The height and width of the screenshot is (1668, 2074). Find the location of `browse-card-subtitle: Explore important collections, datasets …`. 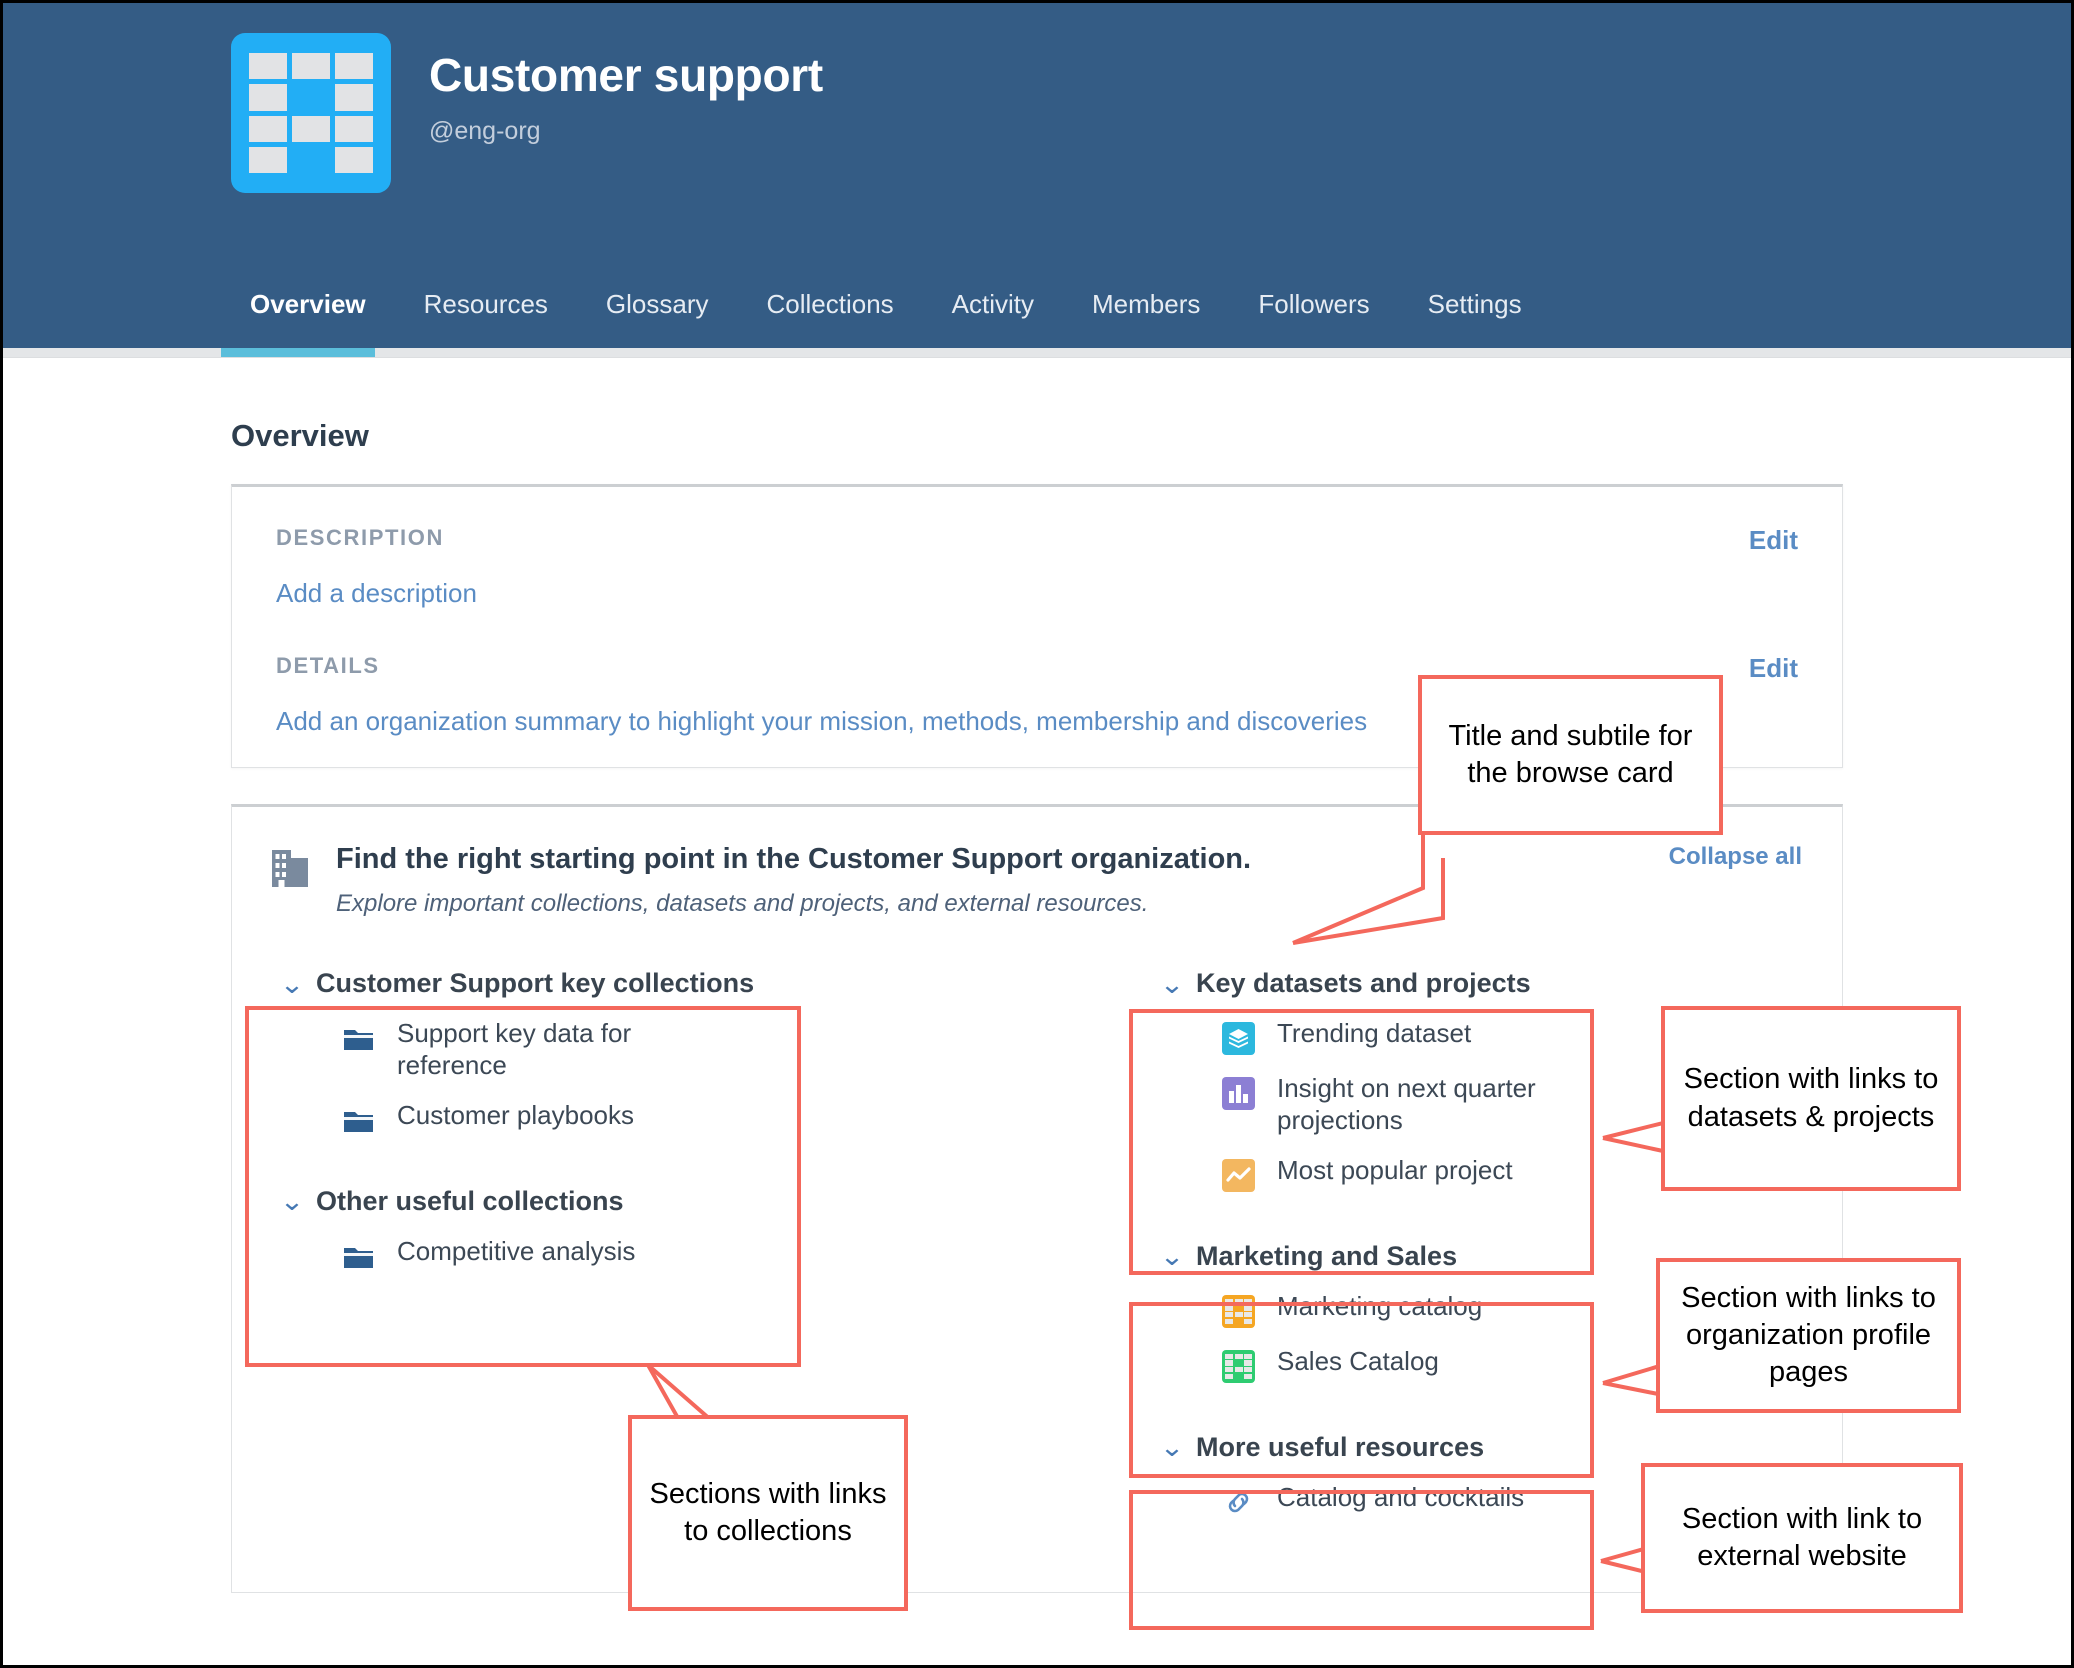

browse-card-subtitle: Explore important collections, datasets … is located at coordinates (742, 904).